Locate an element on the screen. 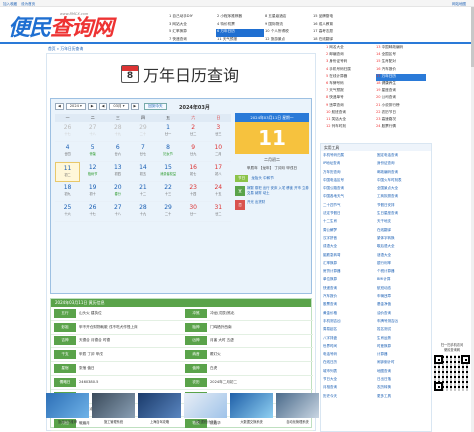 The image size is (474, 432). hot-list-item: 3身份证号码 is located at coordinates (351, 62).